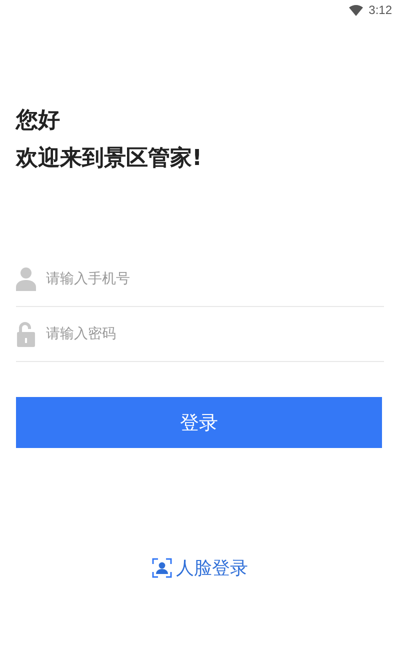  I want to click on wifi-icon, so click(355, 10).